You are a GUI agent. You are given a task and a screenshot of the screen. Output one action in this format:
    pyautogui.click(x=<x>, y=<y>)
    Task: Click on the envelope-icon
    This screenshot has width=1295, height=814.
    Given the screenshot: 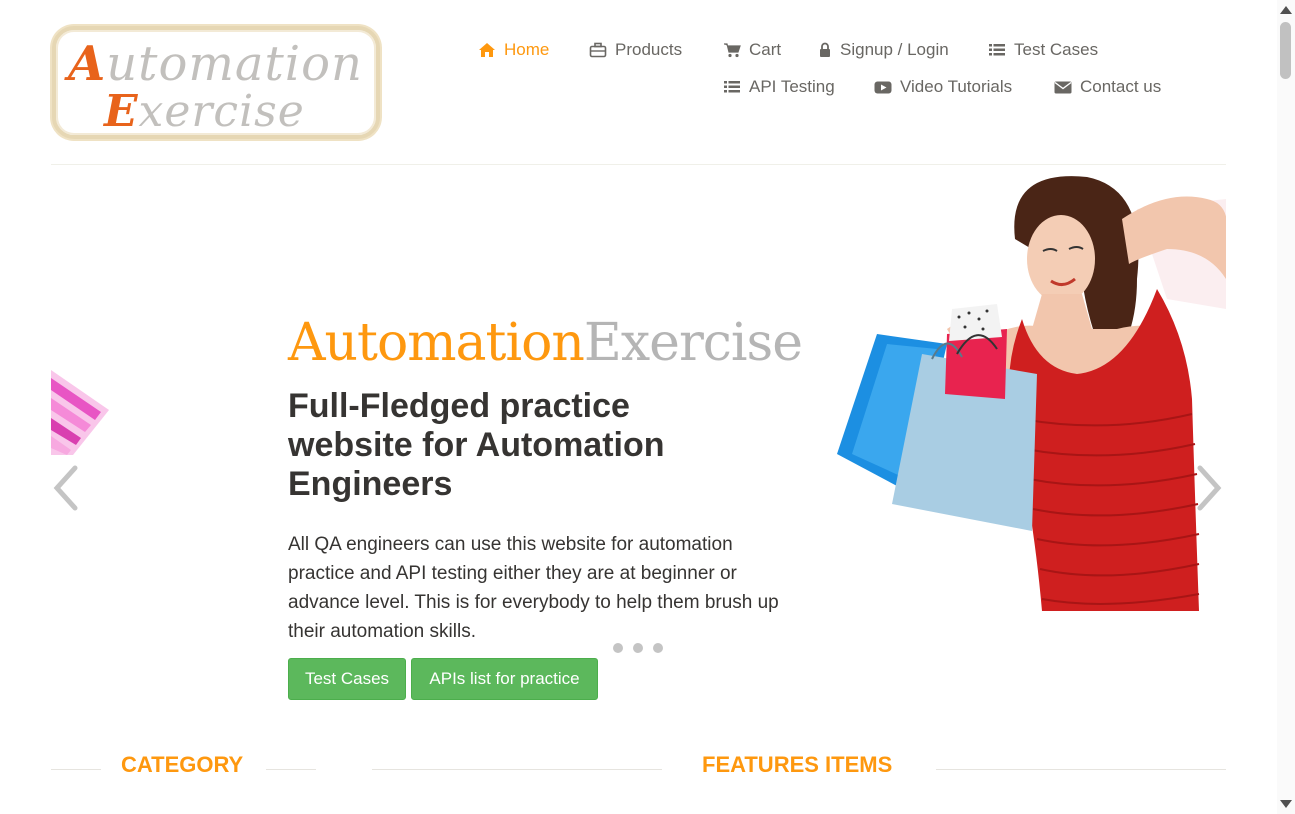 What is the action you would take?
    pyautogui.click(x=1063, y=87)
    